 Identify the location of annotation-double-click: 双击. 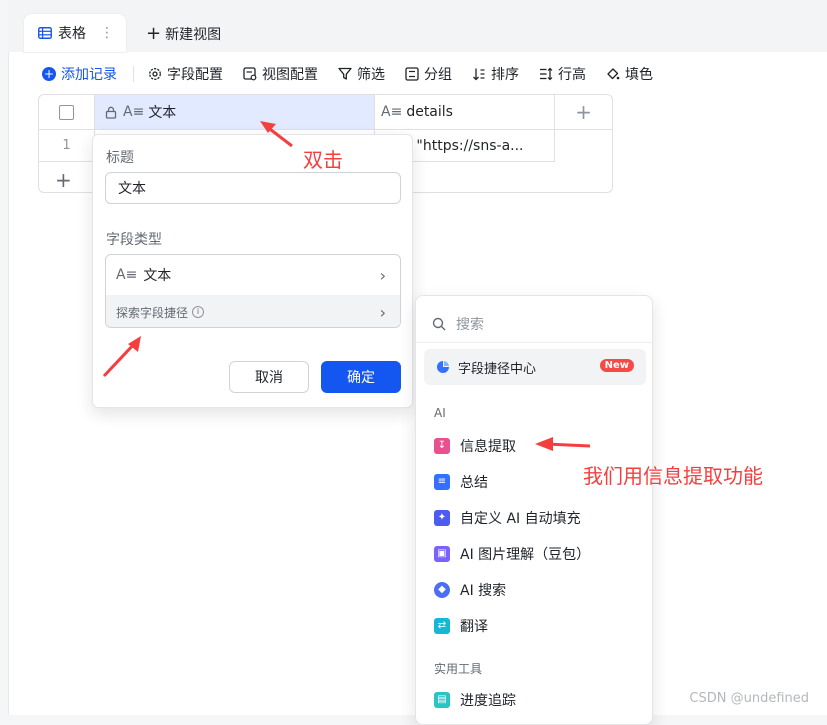
(323, 160).